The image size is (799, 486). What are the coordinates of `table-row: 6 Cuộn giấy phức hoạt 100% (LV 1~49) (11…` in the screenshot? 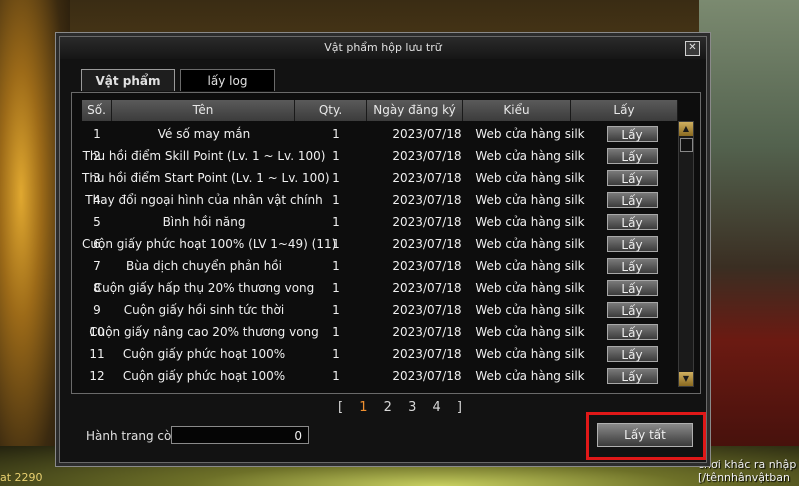 It's located at (382, 244).